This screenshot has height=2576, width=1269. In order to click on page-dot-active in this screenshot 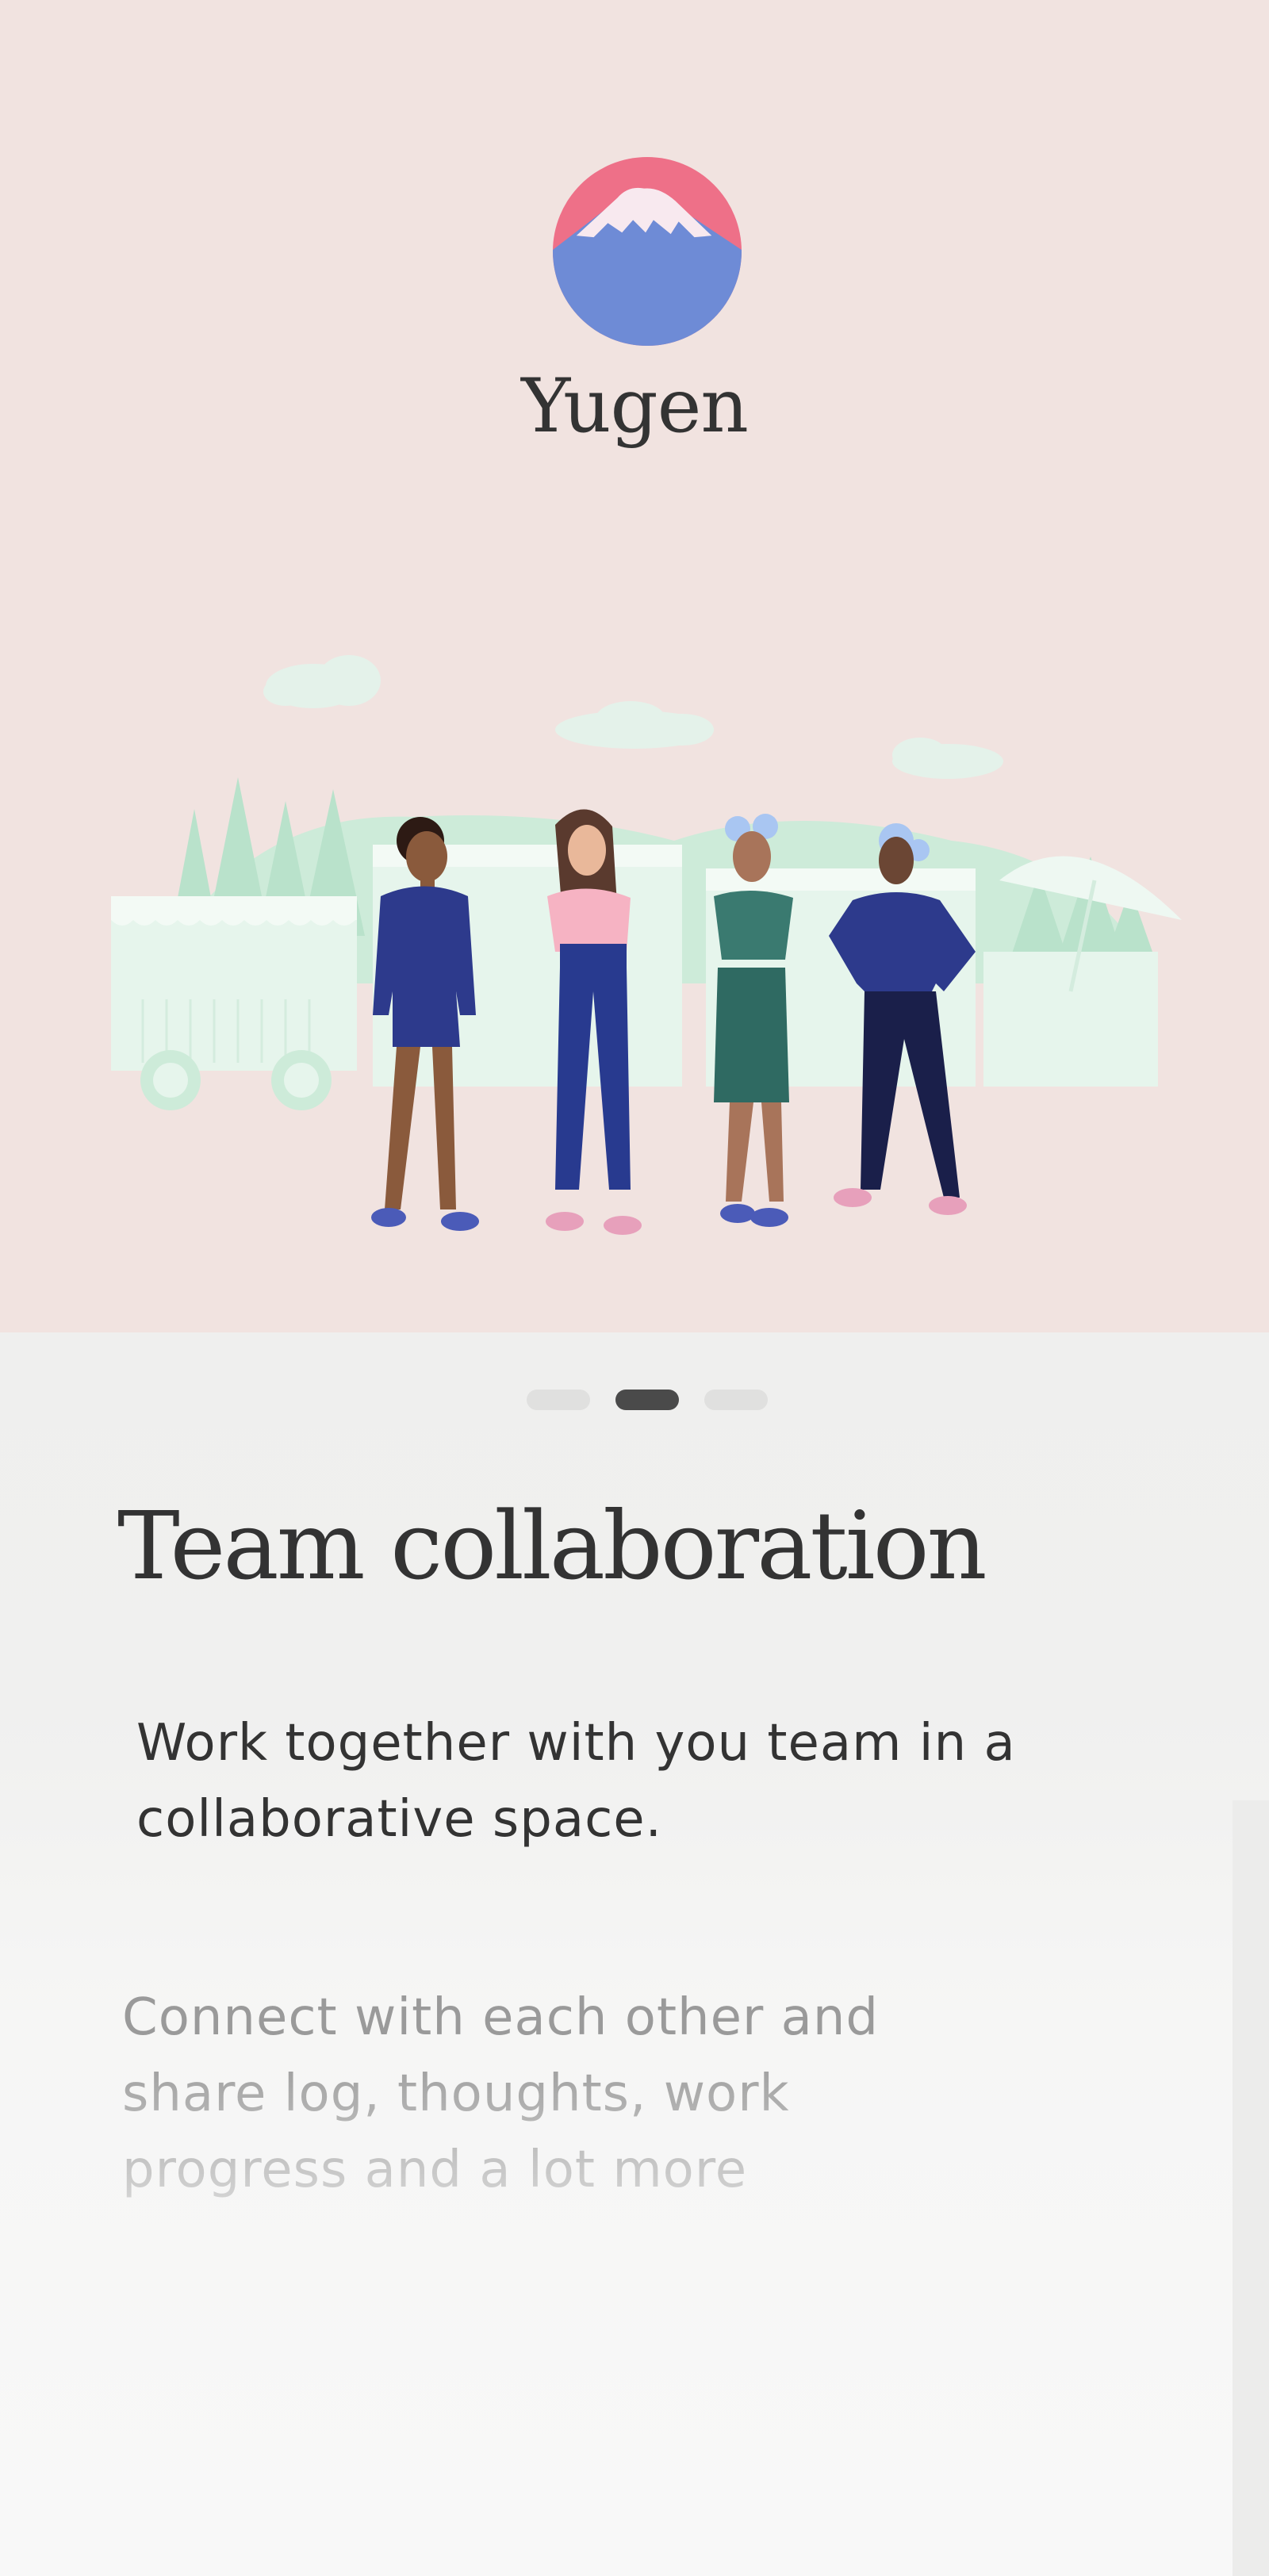, I will do `click(647, 1400)`.